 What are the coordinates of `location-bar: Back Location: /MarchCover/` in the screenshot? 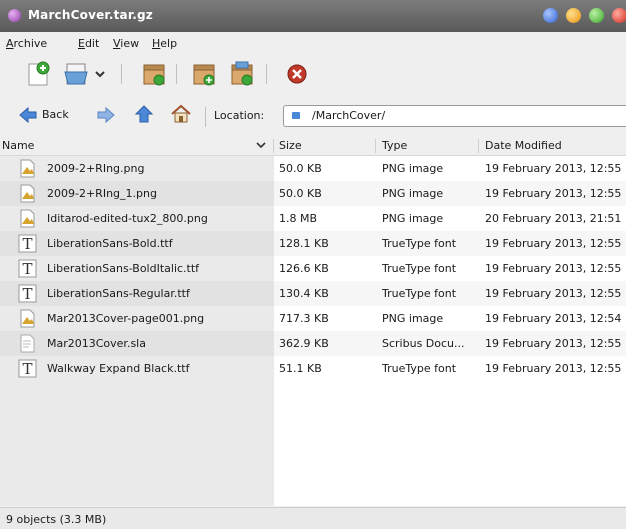 It's located at (313, 116).